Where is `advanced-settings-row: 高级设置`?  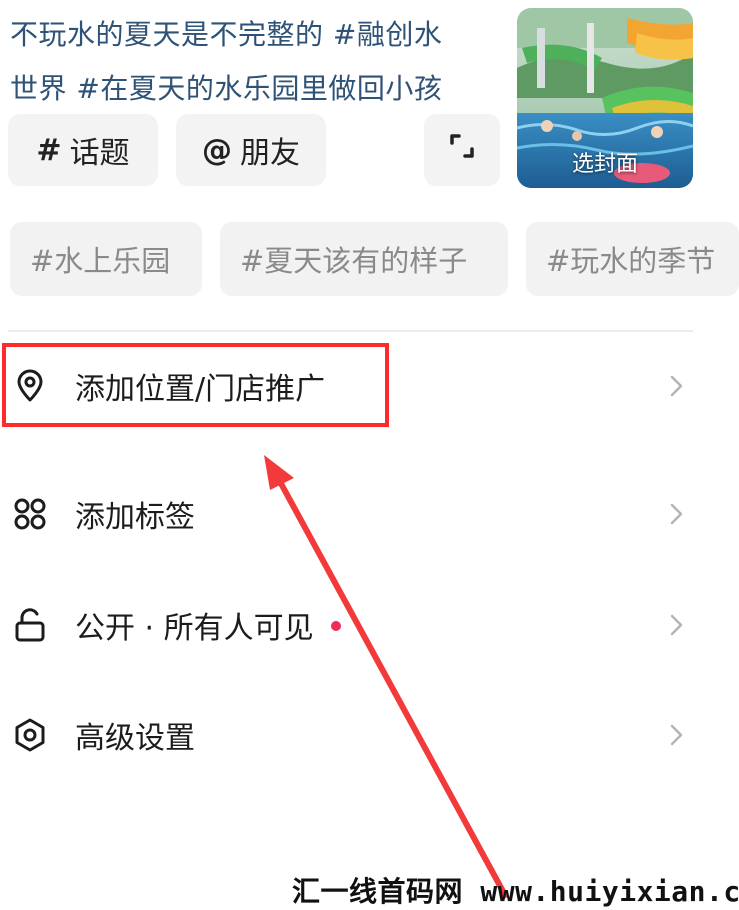
advanced-settings-row: 高级设置 is located at coordinates (369, 735).